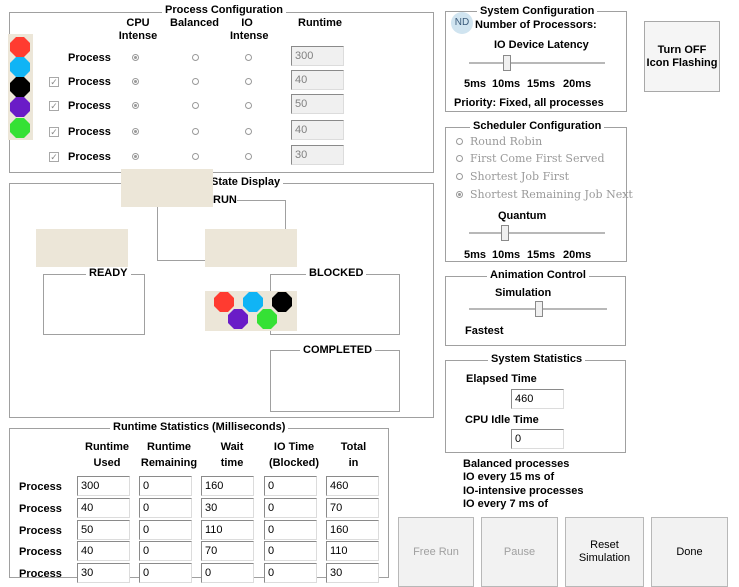  Describe the element at coordinates (107, 463) in the screenshot. I see `runtime-header-1-line2: Used` at that location.